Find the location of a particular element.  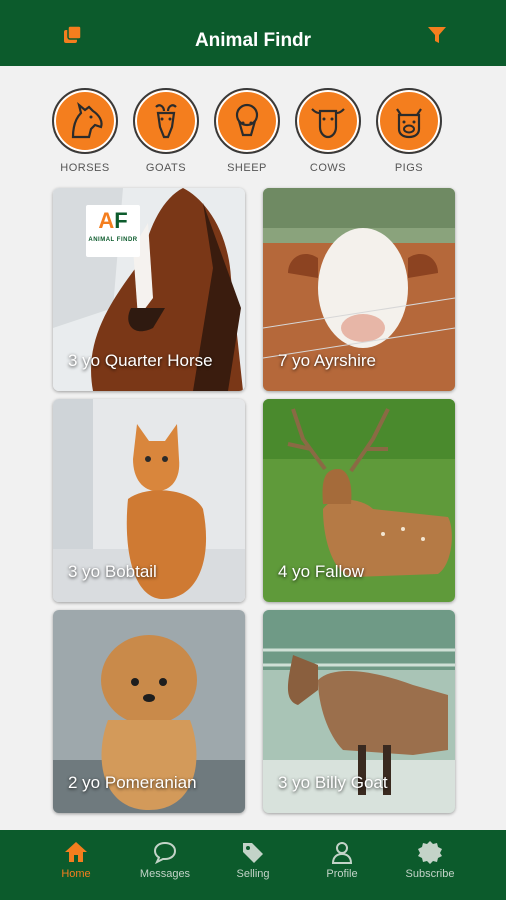

animal-findr-logo: AF ANIMAL FINDR is located at coordinates (113, 231).